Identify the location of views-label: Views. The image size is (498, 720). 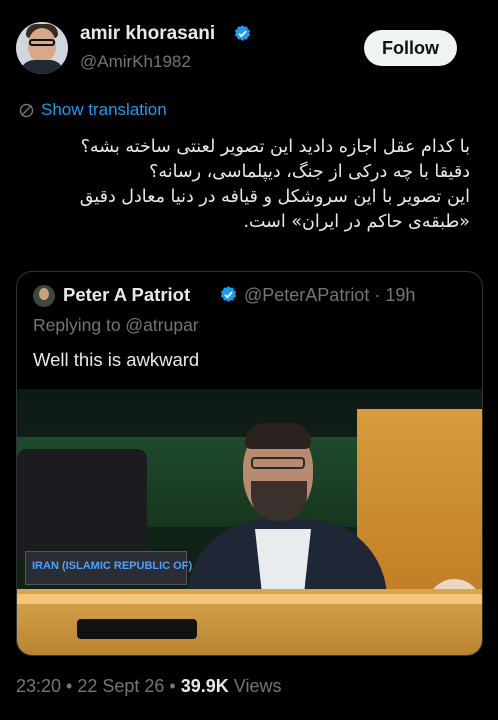
(255, 686).